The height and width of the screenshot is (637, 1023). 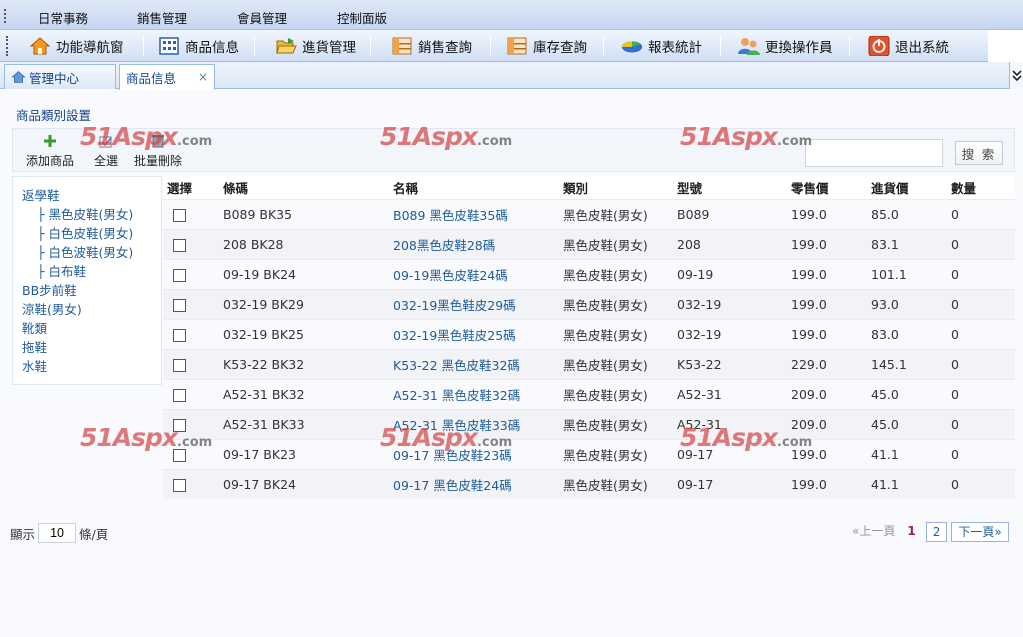 What do you see at coordinates (162, 17) in the screenshot?
I see `menu-item-sales: 銷售管理` at bounding box center [162, 17].